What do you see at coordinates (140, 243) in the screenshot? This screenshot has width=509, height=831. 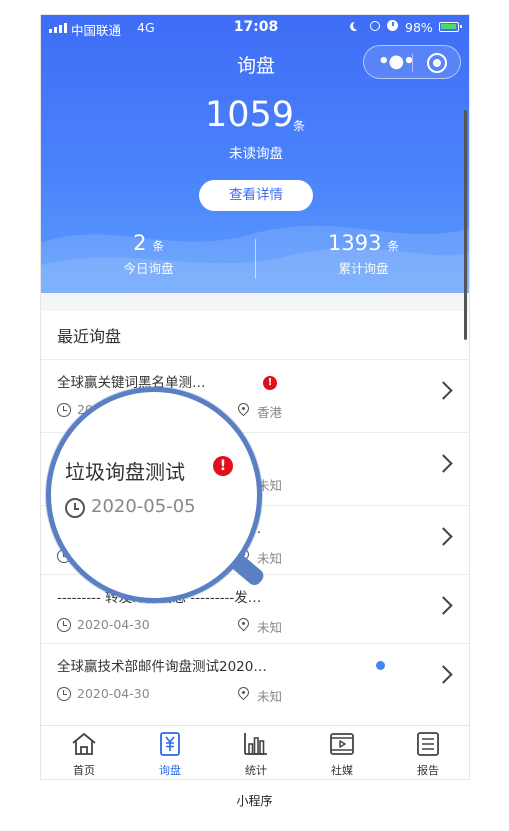 I see `today-count: 2` at bounding box center [140, 243].